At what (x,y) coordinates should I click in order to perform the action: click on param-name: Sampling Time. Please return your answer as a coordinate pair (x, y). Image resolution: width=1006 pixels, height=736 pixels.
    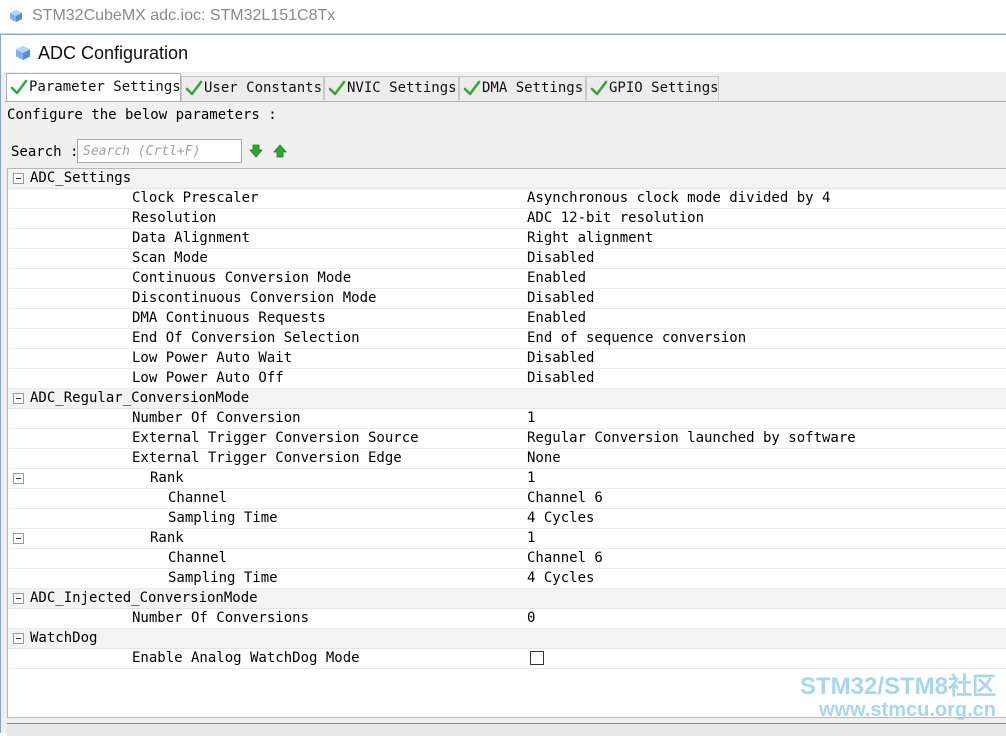
    Looking at the image, I should click on (223, 578).